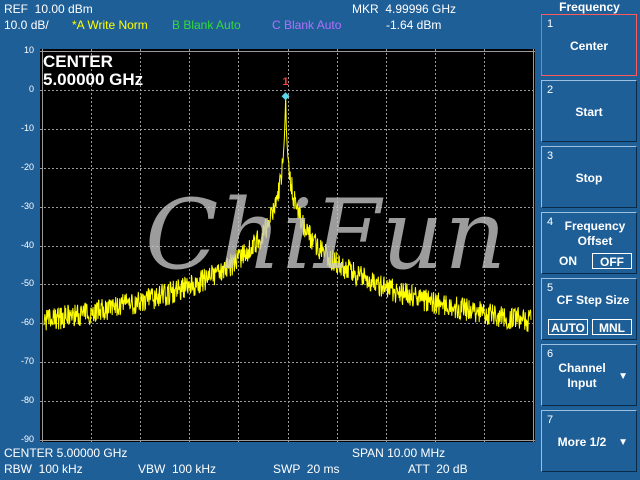 Image resolution: width=640 pixels, height=480 pixels. What do you see at coordinates (438, 469) in the screenshot?
I see `footer-attenuation: ATT 20 dB` at bounding box center [438, 469].